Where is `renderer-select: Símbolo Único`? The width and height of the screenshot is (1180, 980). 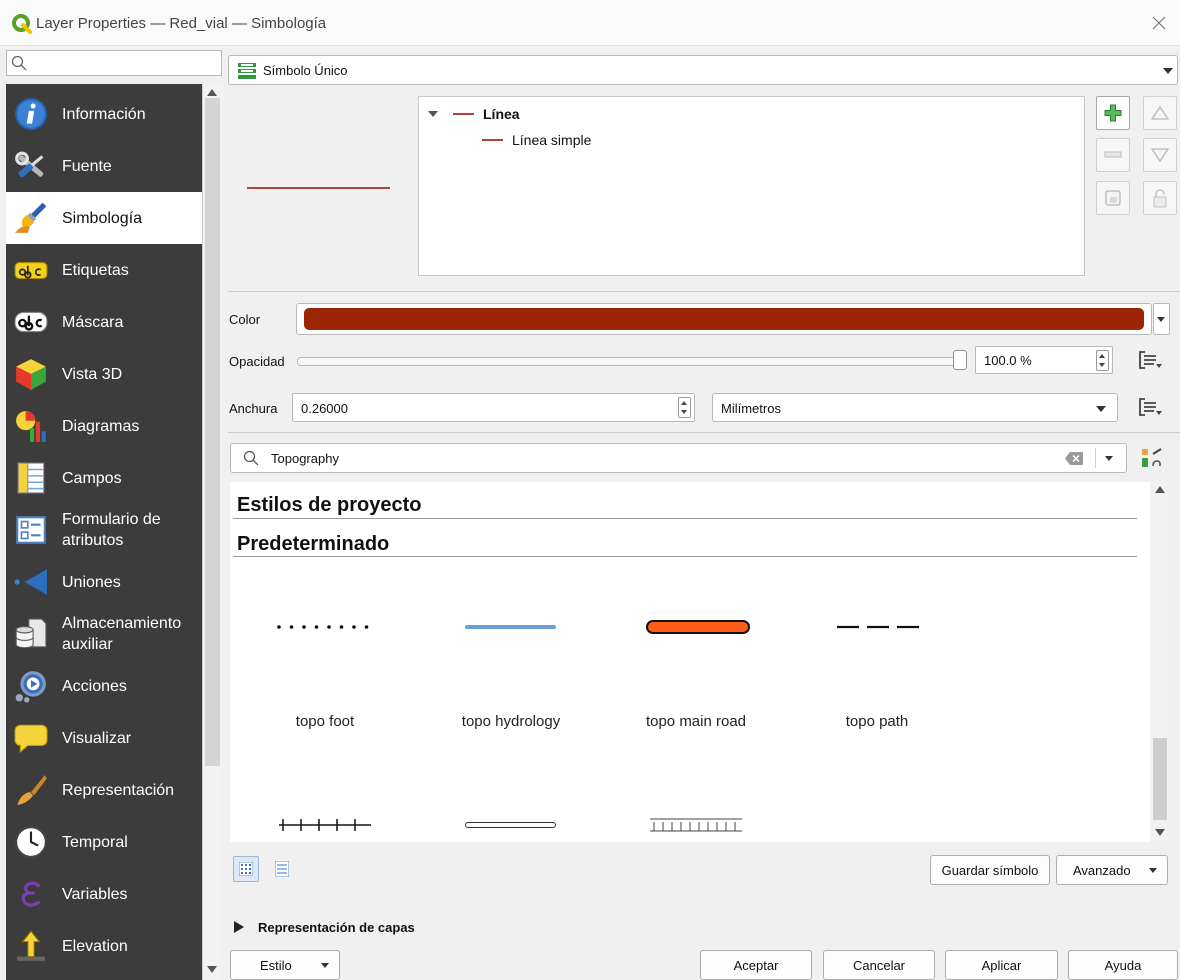 renderer-select: Símbolo Único is located at coordinates (703, 70).